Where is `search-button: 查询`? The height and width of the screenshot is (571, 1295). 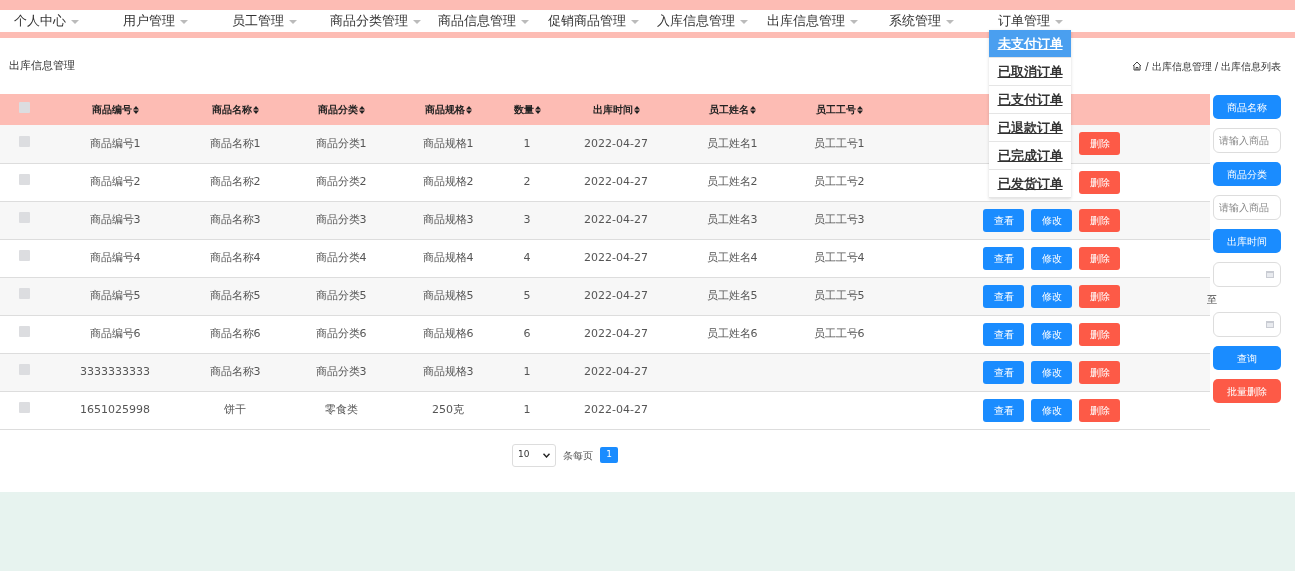 search-button: 查询 is located at coordinates (1247, 358).